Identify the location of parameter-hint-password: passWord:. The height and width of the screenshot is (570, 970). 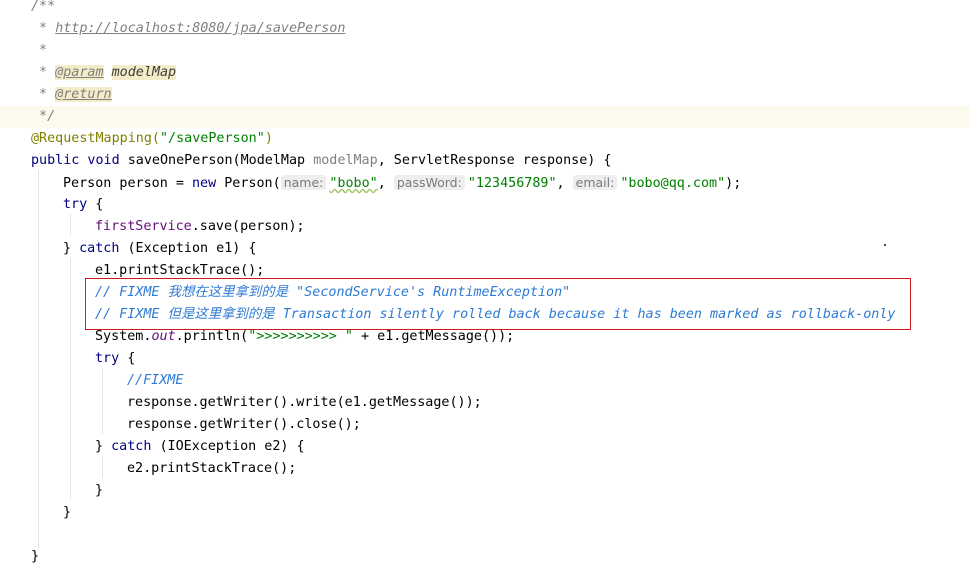
(429, 182).